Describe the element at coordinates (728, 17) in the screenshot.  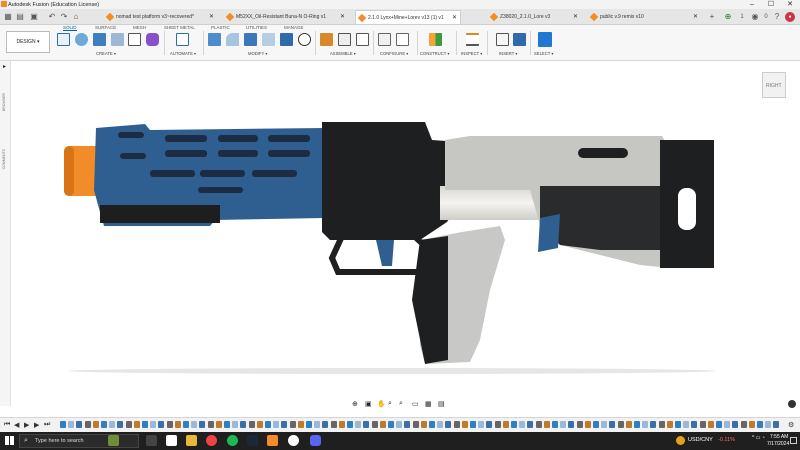
I see `job-status-icon: ⊕` at that location.